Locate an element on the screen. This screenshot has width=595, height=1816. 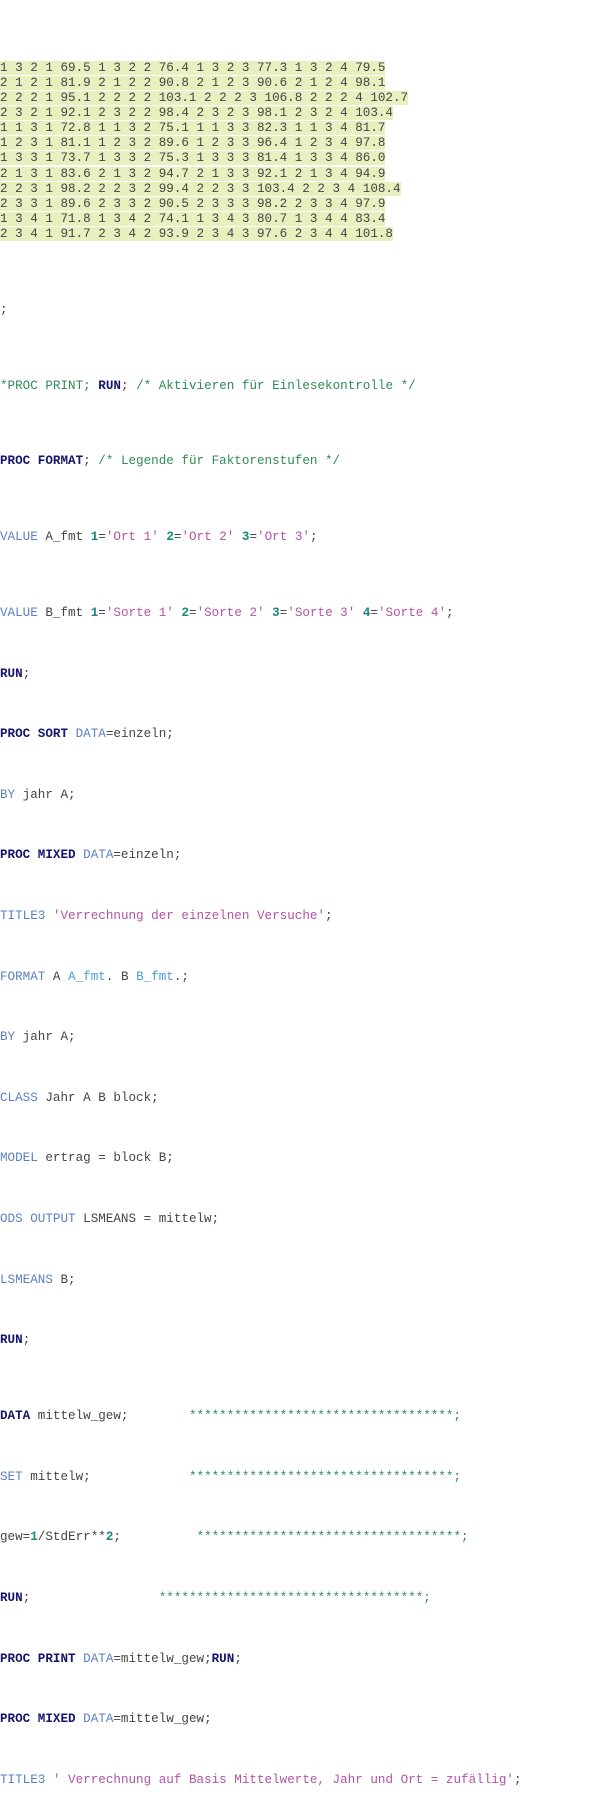
level-value-2: 2 is located at coordinates (170, 537).